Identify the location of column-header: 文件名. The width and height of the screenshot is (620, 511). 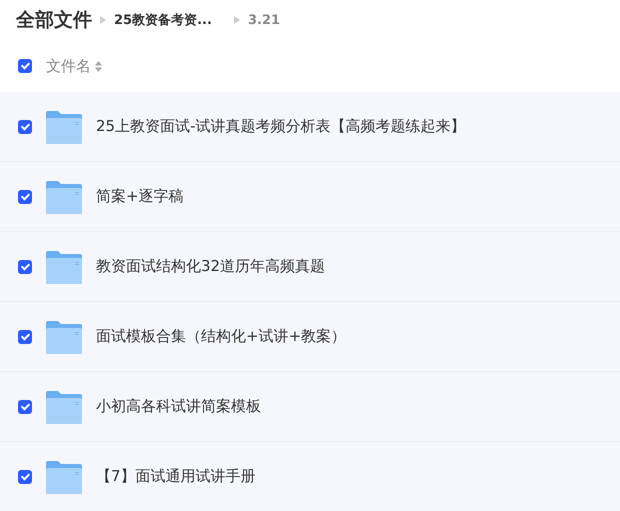
(68, 66).